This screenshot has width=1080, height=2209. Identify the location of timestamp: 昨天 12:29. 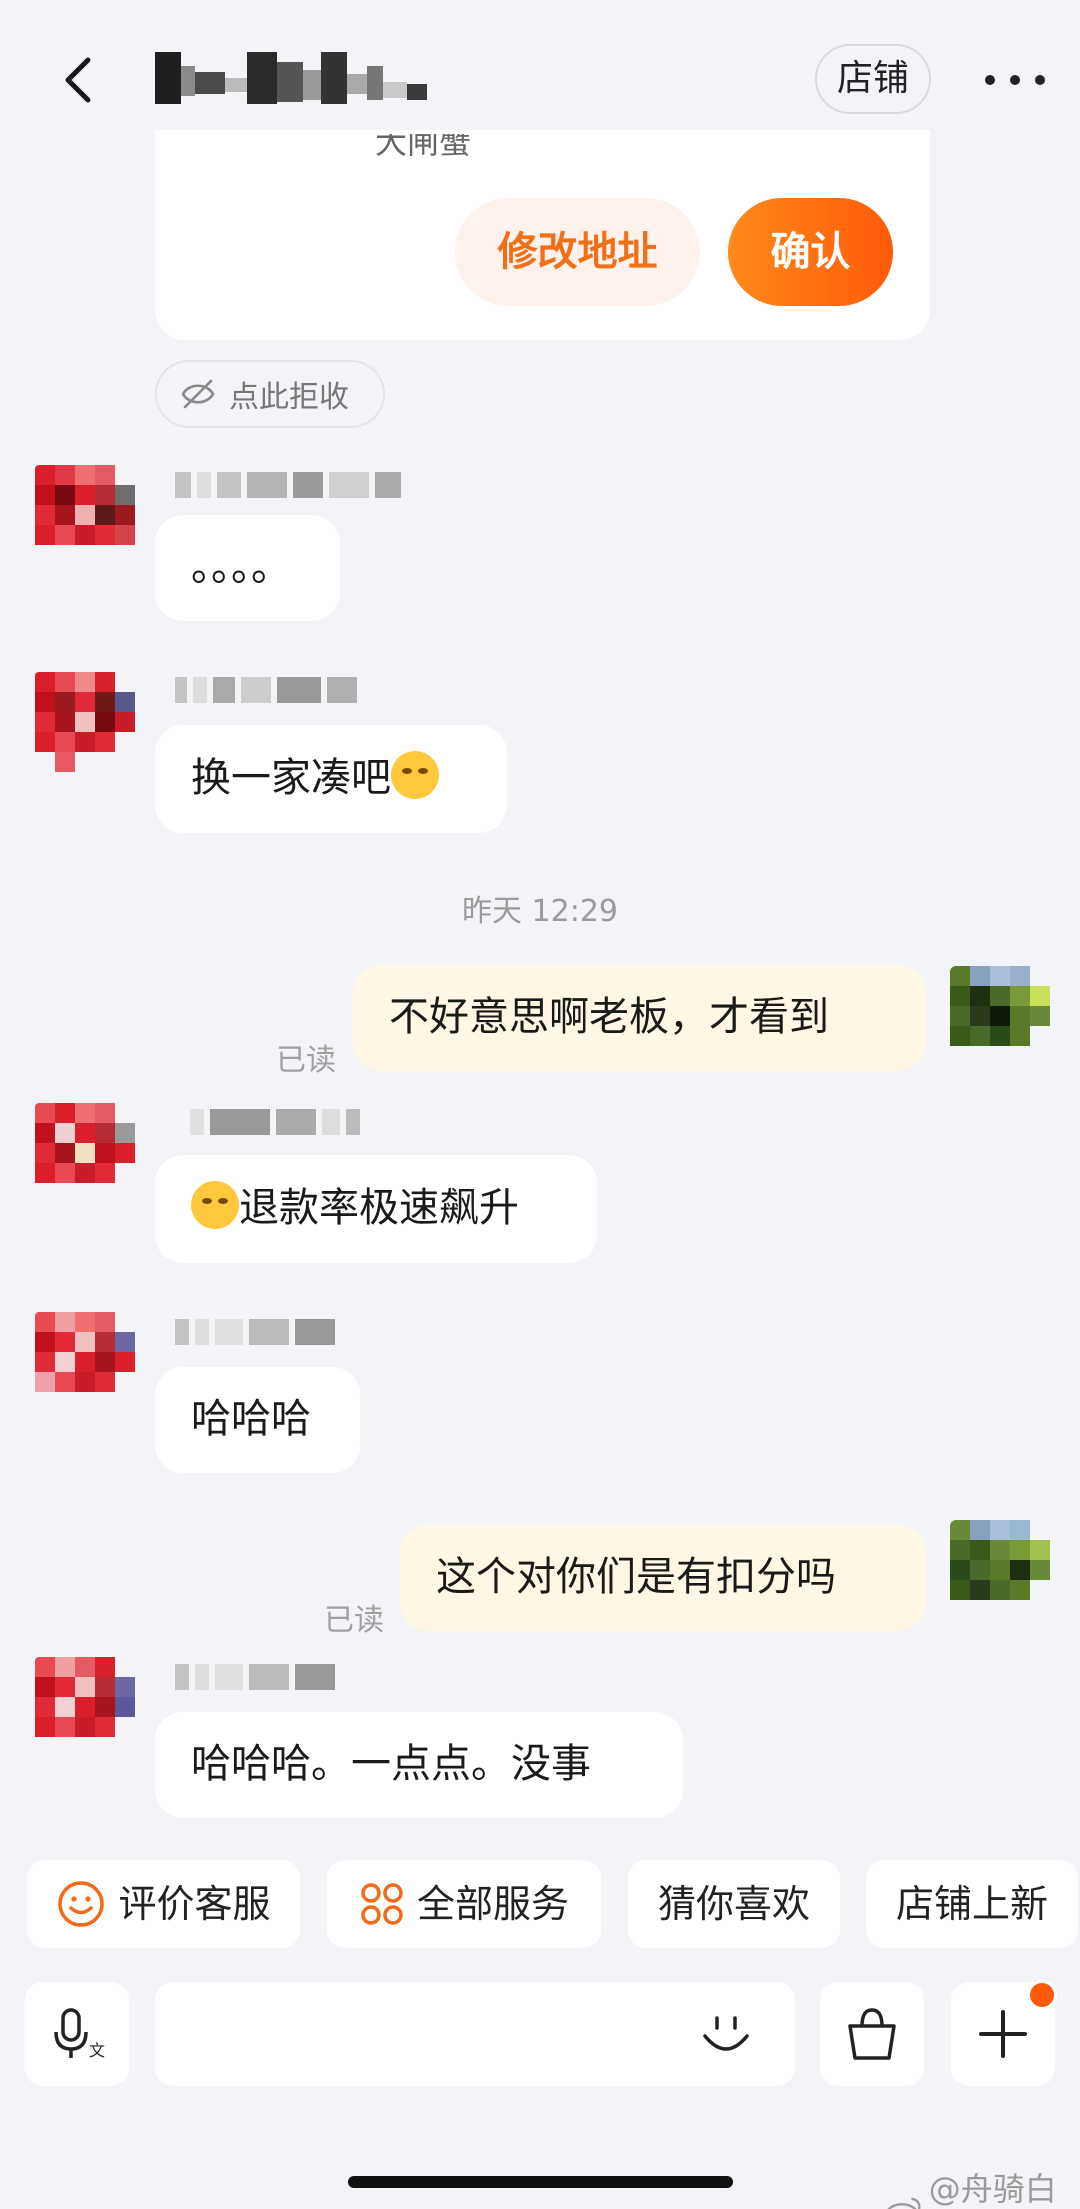
(540, 911).